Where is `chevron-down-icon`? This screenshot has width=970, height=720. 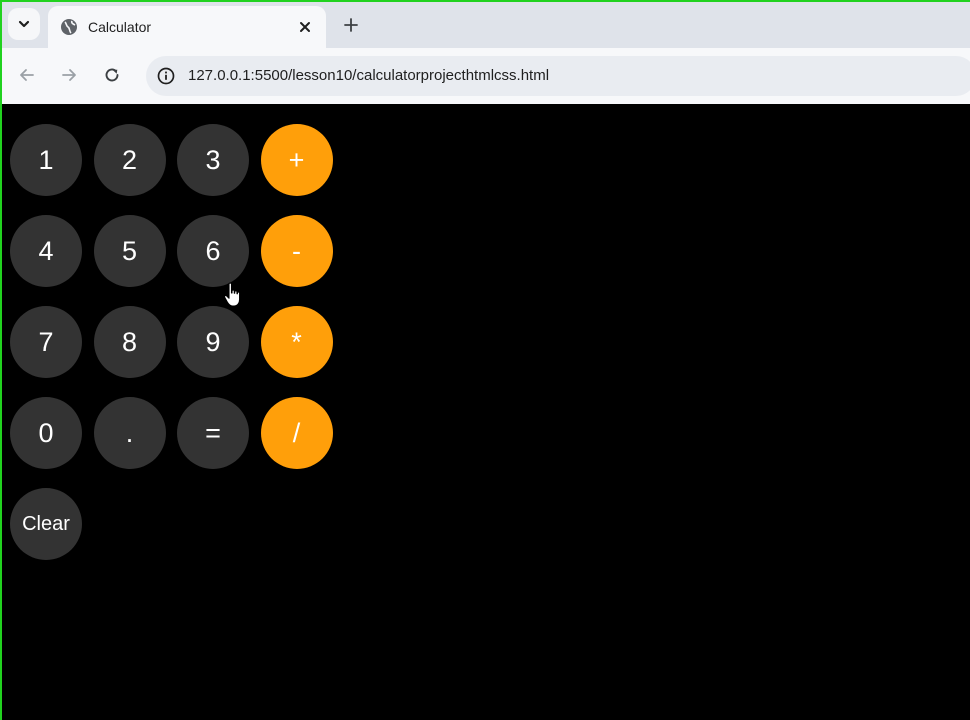
chevron-down-icon is located at coordinates (24, 24).